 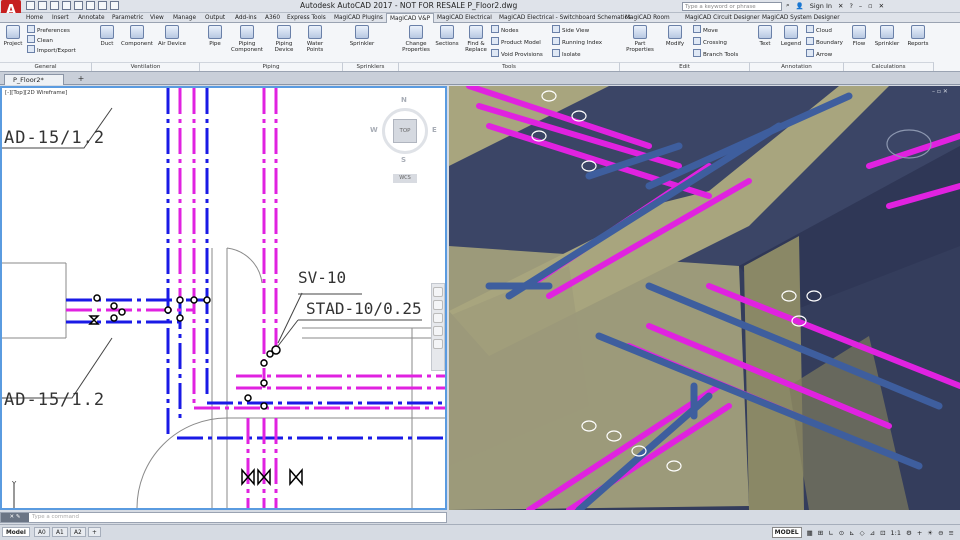 What do you see at coordinates (841, 533) in the screenshot?
I see `polar-icon: ⊙` at bounding box center [841, 533].